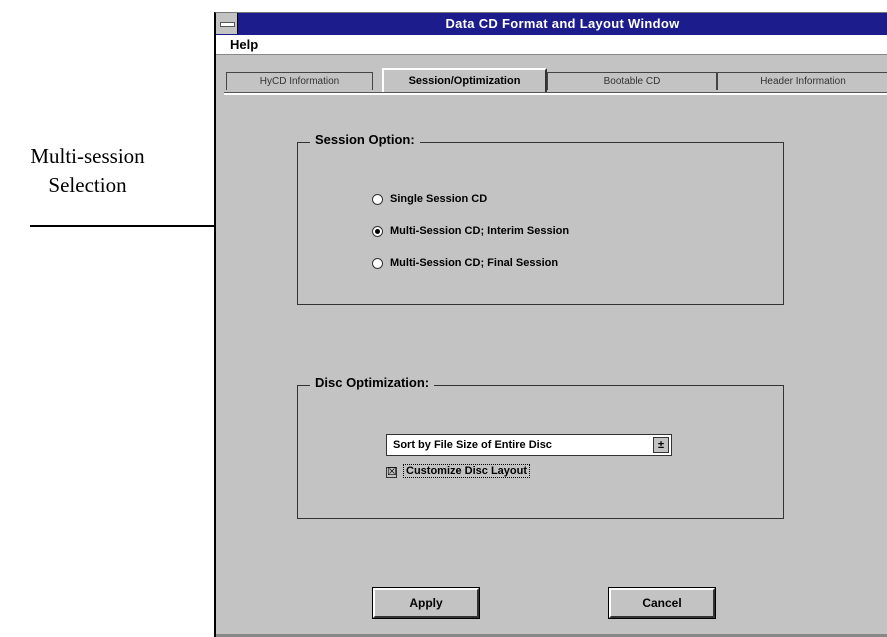  Describe the element at coordinates (365, 139) in the screenshot. I see `session-option-title: Session Option:` at that location.